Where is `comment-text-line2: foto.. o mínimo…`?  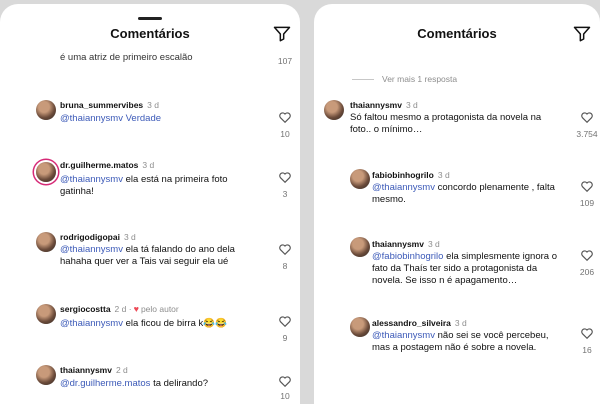
comment-text-line2: foto.. o mínimo… is located at coordinates (386, 129).